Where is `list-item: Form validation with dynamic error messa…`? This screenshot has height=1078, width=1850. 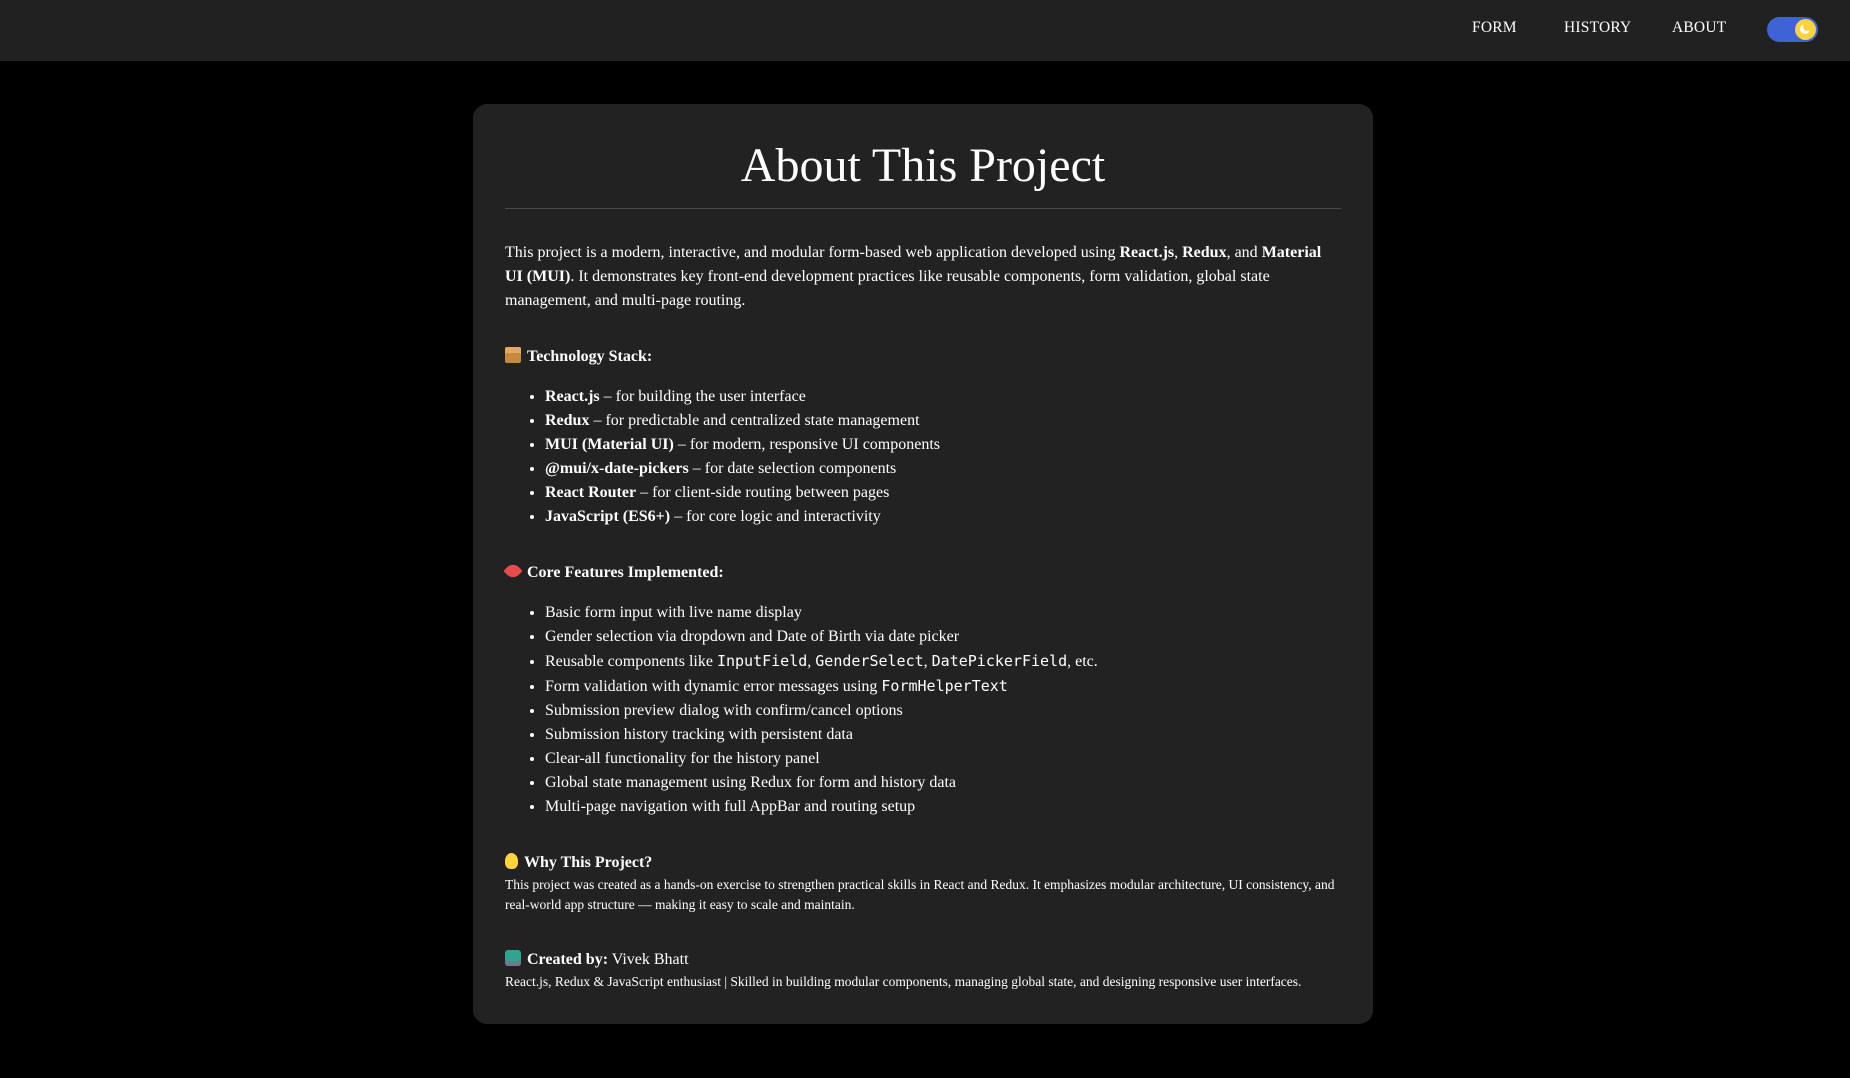
list-item: Form validation with dynamic error messa… is located at coordinates (943, 686).